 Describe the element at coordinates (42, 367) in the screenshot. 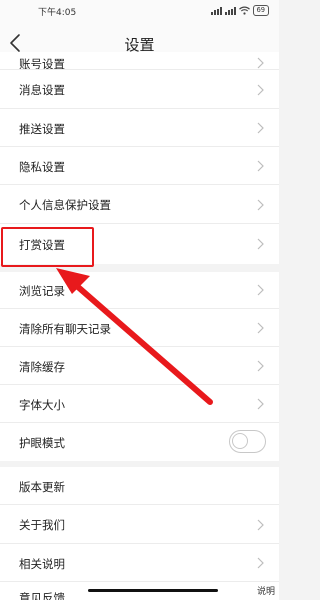

I see `settings-item-label: 清除缓存` at that location.